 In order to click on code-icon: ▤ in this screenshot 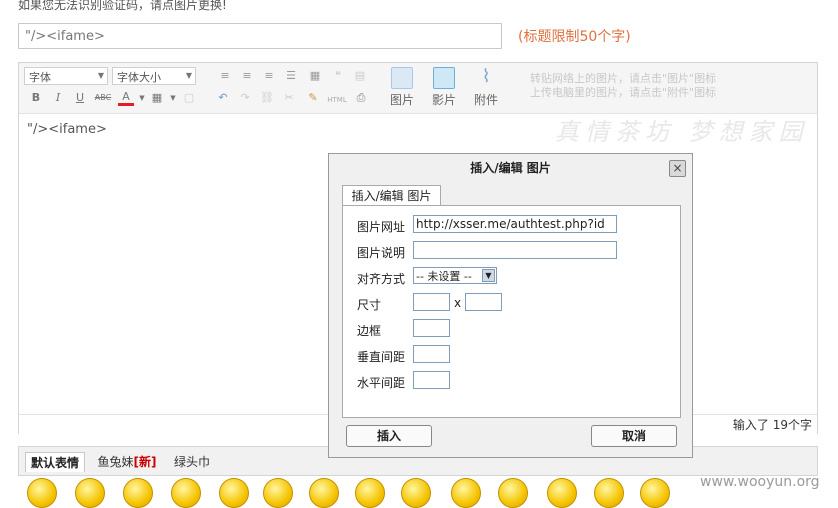, I will do `click(360, 76)`.